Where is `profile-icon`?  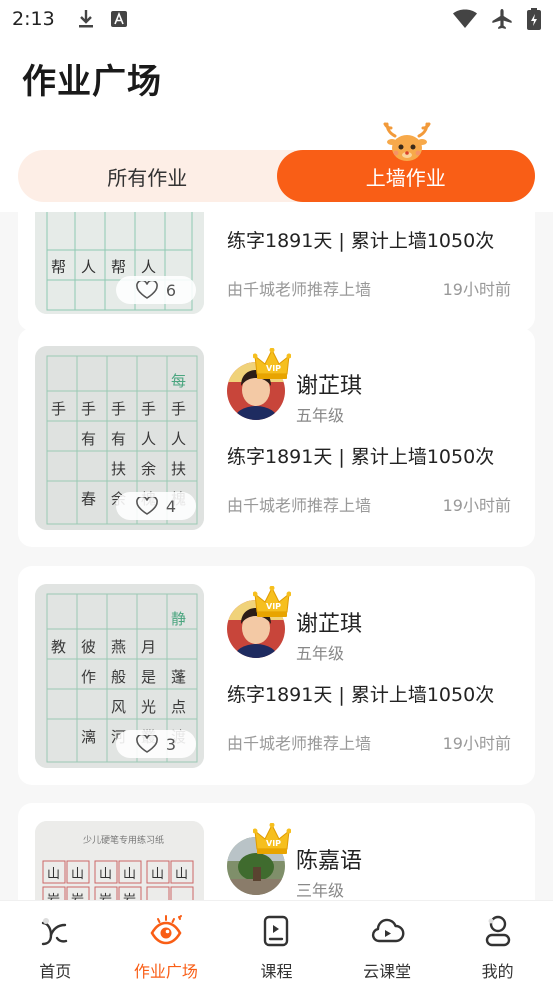 profile-icon is located at coordinates (497, 931).